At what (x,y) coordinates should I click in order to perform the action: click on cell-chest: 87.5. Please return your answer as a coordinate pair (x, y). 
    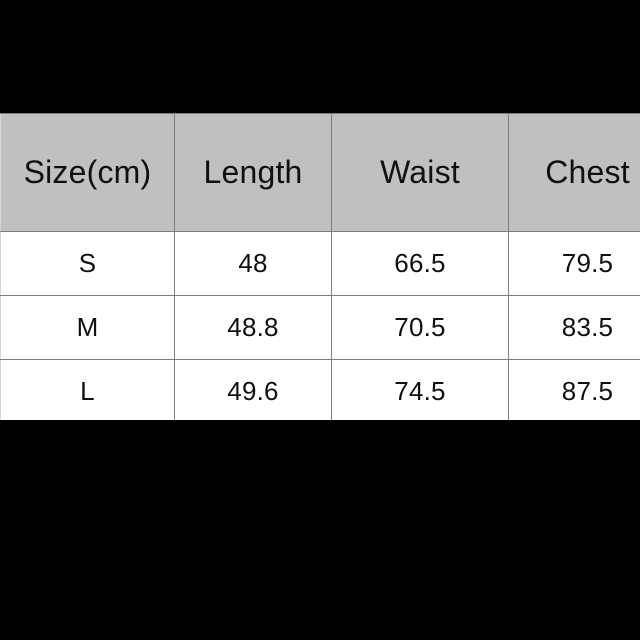
    Looking at the image, I should click on (574, 389).